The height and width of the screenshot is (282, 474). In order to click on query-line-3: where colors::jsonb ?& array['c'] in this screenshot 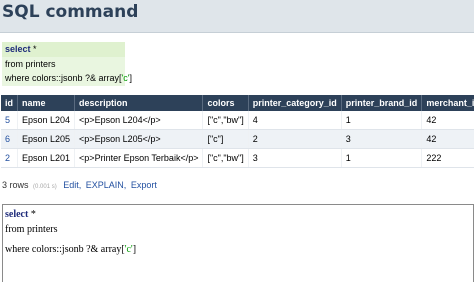, I will do `click(67, 78)`.